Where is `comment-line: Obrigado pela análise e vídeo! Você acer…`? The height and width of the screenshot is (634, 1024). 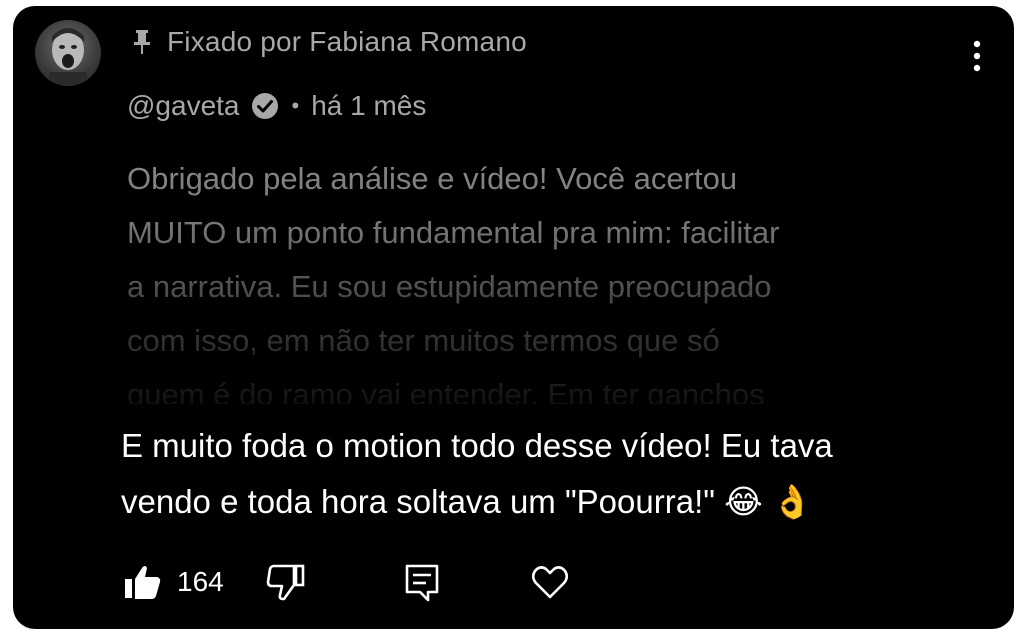
comment-line: Obrigado pela análise e vídeo! Você acer… is located at coordinates (432, 178).